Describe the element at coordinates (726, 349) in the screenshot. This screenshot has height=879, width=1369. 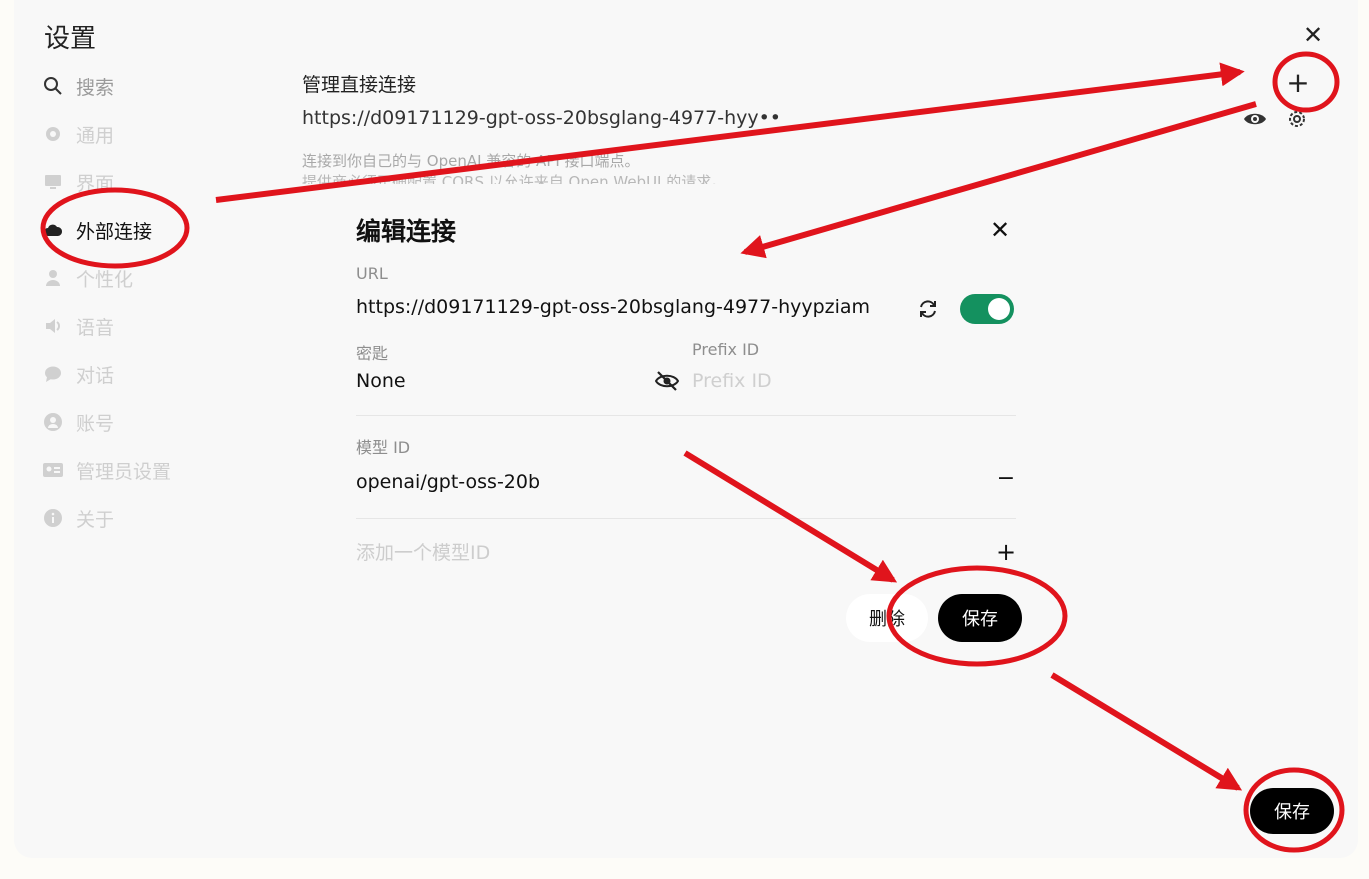
I see `prefix-id-label: Prefix ID` at that location.